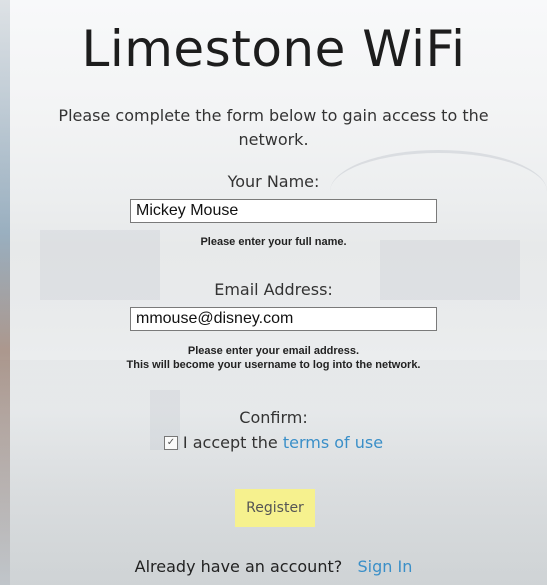  I want to click on accept-terms-text: I accept the, so click(230, 442).